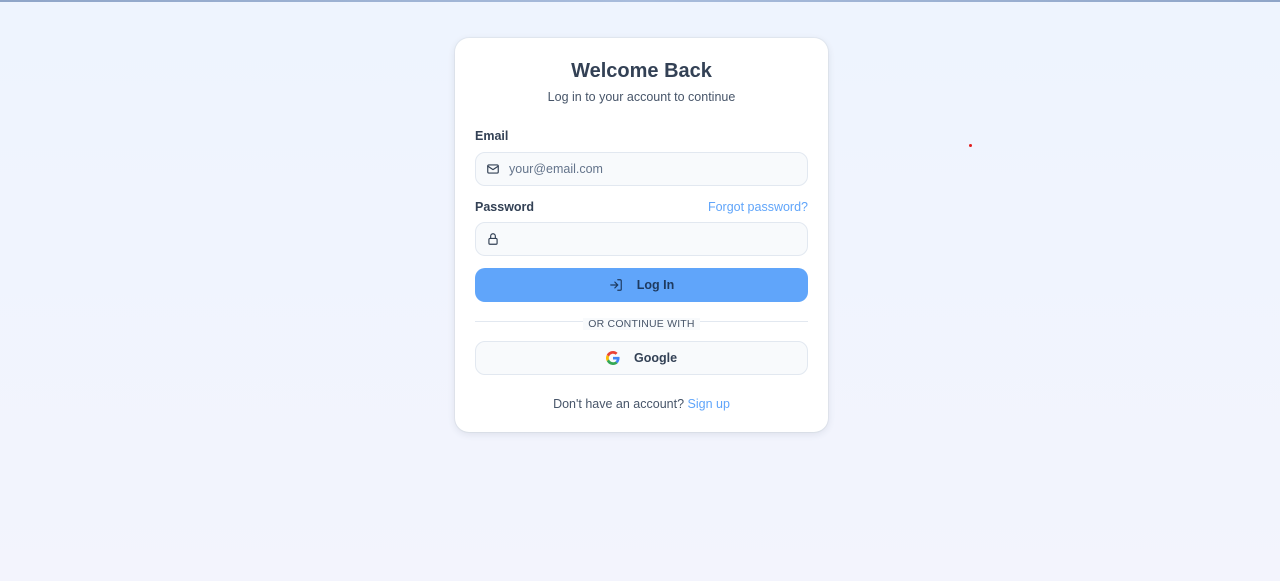 Image resolution: width=1280 pixels, height=581 pixels. What do you see at coordinates (615, 285) in the screenshot?
I see `log-in-icon` at bounding box center [615, 285].